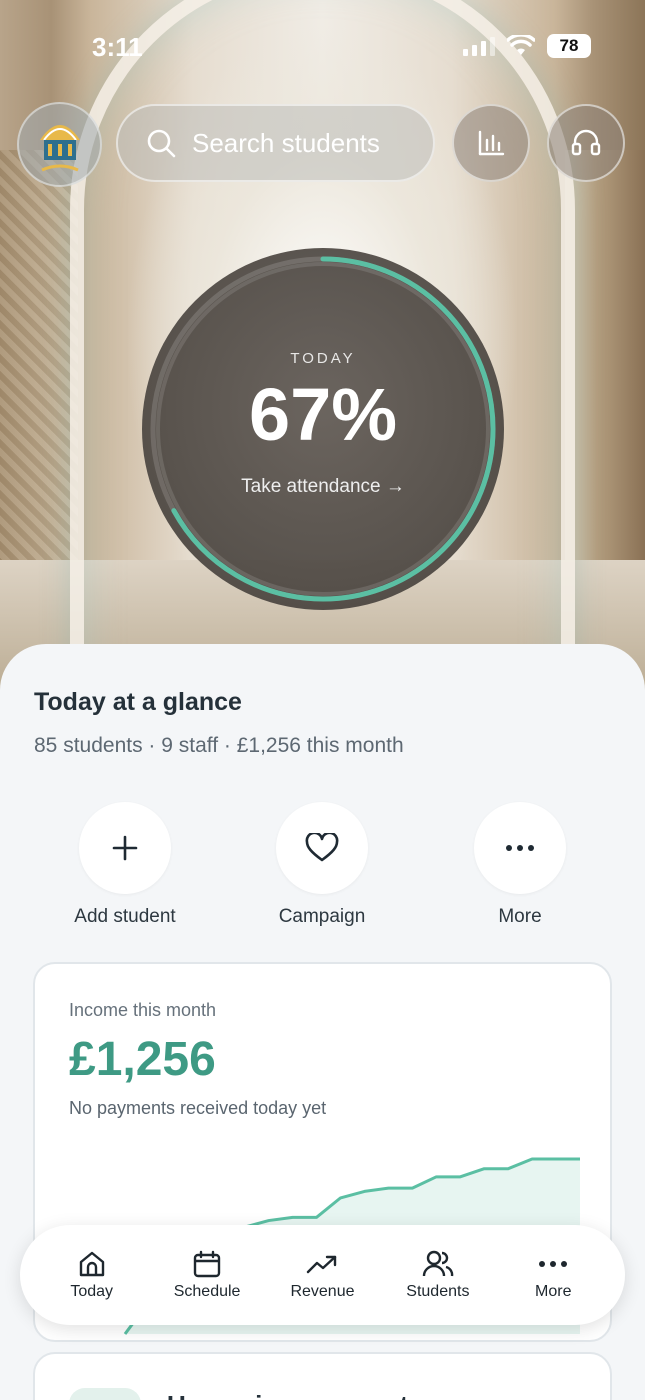 This screenshot has width=645, height=1400. I want to click on more-label: More, so click(520, 916).